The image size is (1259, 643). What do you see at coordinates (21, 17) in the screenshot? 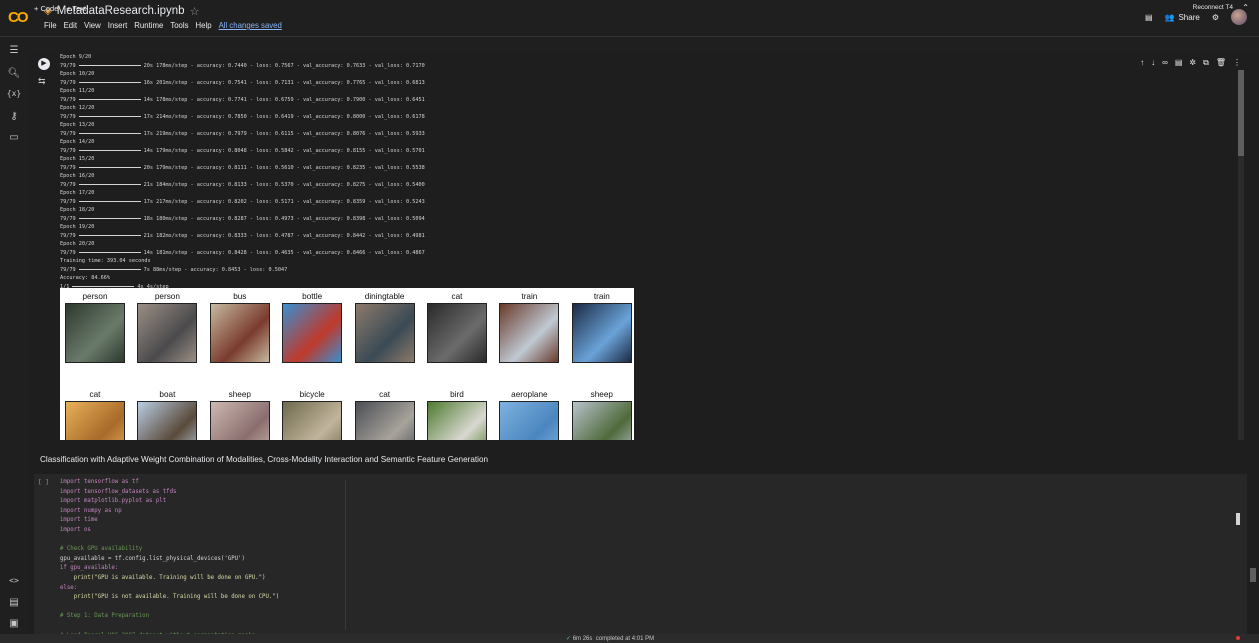
I see `colab-logo: CO` at bounding box center [21, 17].